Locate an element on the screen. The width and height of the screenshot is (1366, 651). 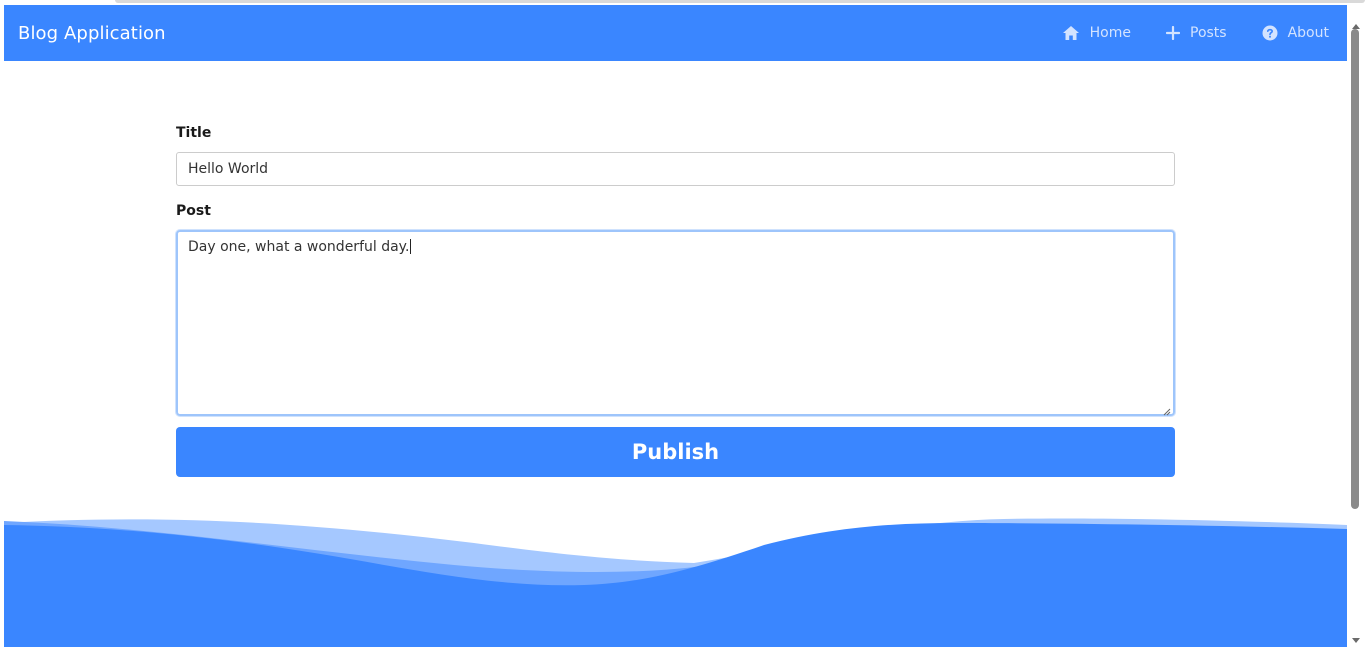
nav-posts-link: Posts is located at coordinates (1196, 33).